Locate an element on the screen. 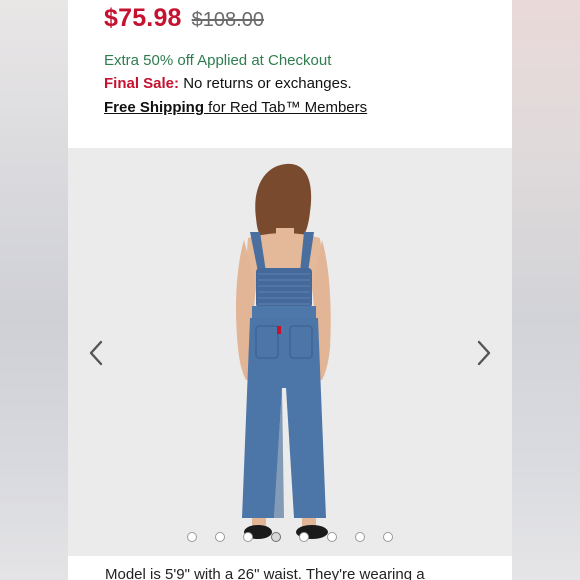 The image size is (580, 580). free-shipping-text: for Red Tab™ Members is located at coordinates (286, 107).